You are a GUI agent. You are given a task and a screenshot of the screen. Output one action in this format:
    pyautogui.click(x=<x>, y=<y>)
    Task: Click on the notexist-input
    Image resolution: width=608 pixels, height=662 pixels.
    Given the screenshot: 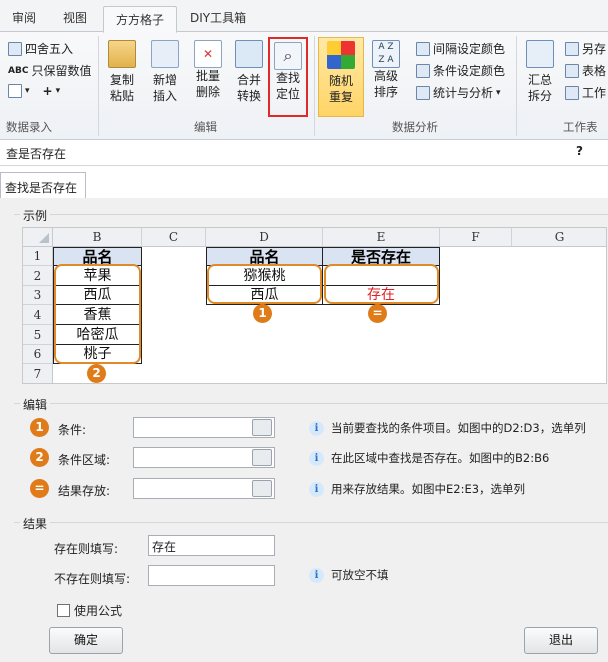 What is the action you would take?
    pyautogui.click(x=211, y=575)
    